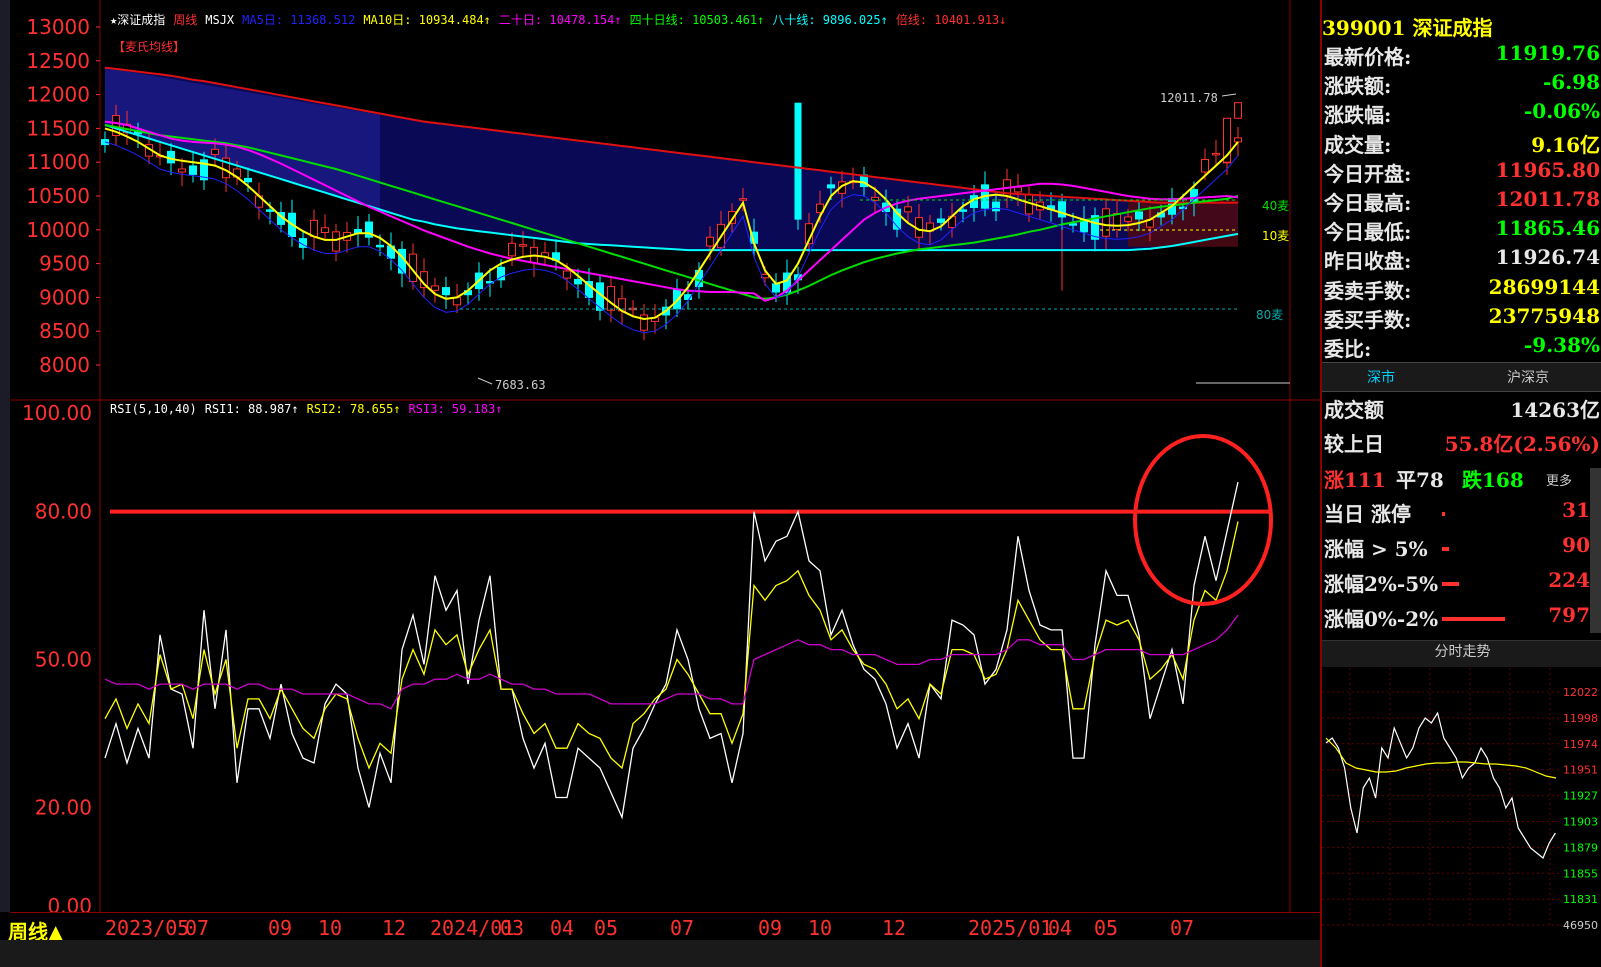  I want to click on indicator-name: MSJX, so click(220, 20).